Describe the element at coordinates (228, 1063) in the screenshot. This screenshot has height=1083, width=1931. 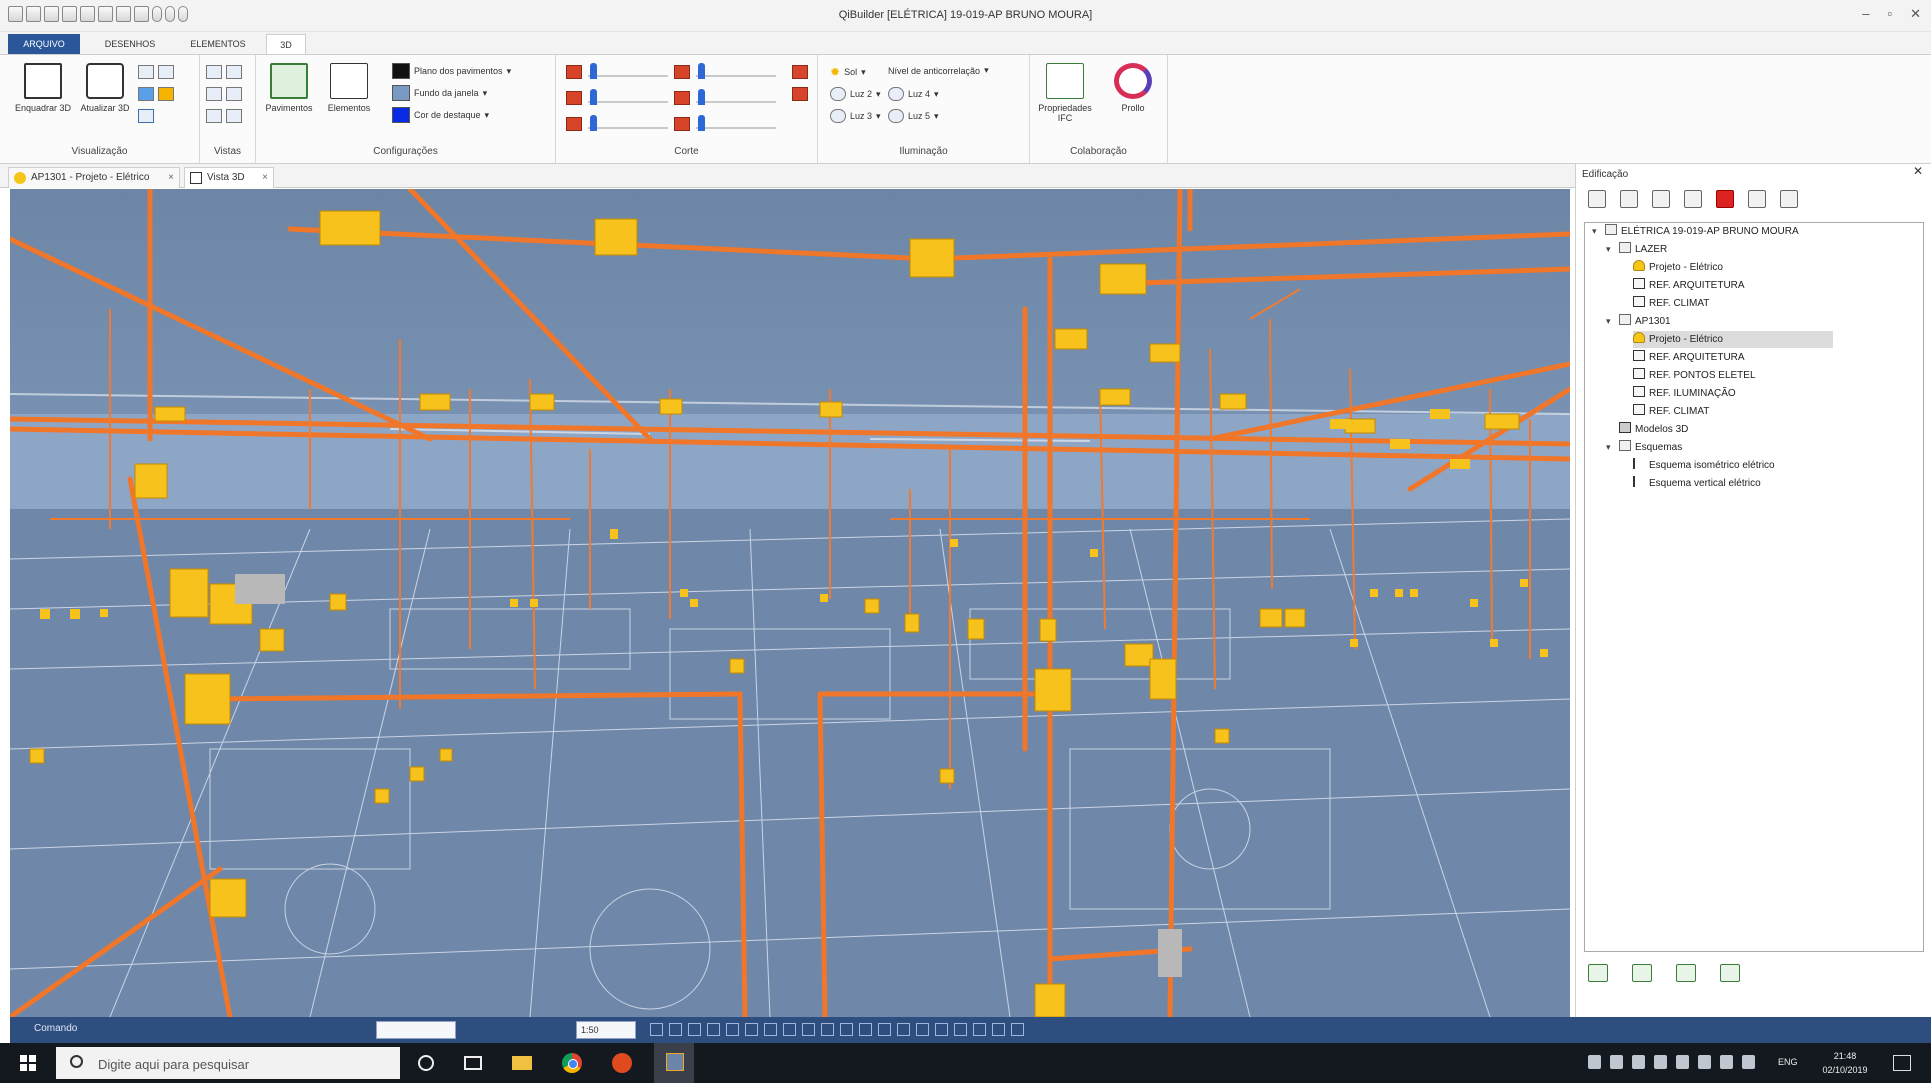
I see `taskbar-search-box: Digite aqui para pesquisar` at that location.